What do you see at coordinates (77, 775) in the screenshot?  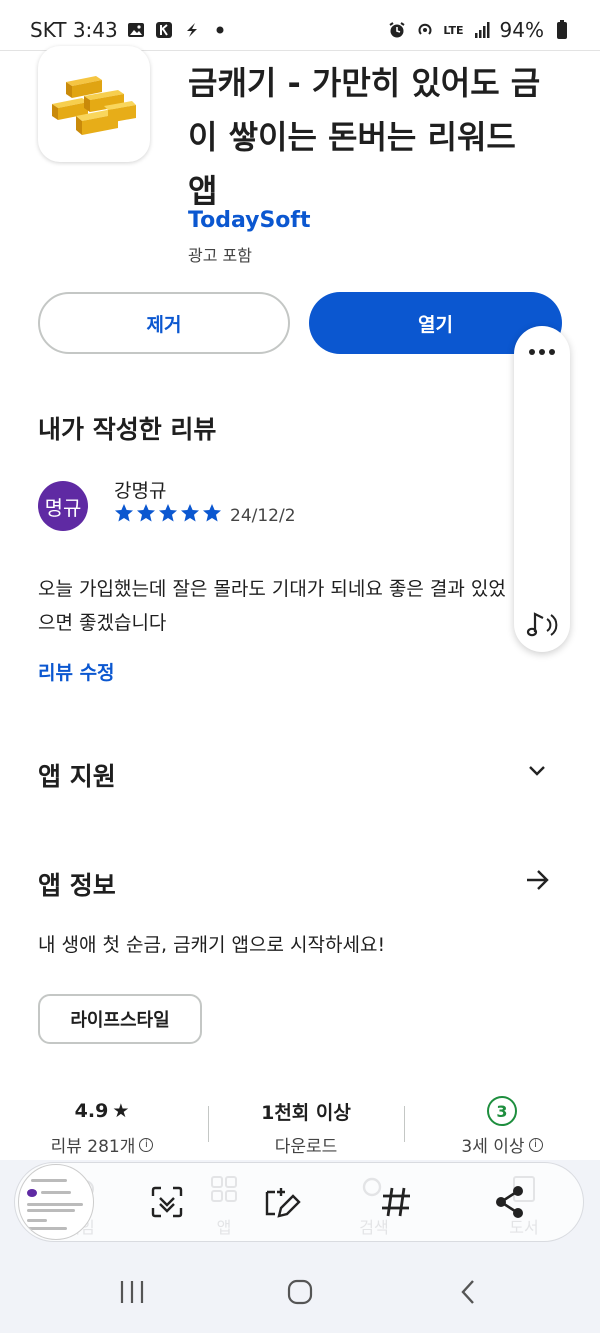 I see `app-support-title: 앱 지원` at bounding box center [77, 775].